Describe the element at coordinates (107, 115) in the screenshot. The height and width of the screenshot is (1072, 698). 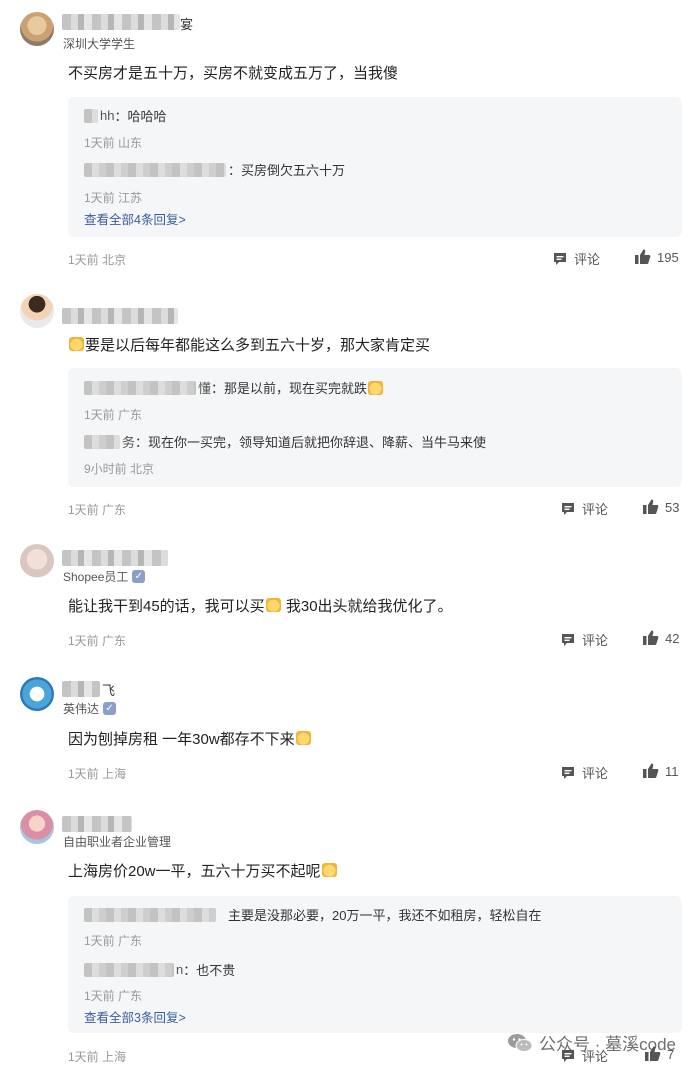
I see `reply-username: hh` at that location.